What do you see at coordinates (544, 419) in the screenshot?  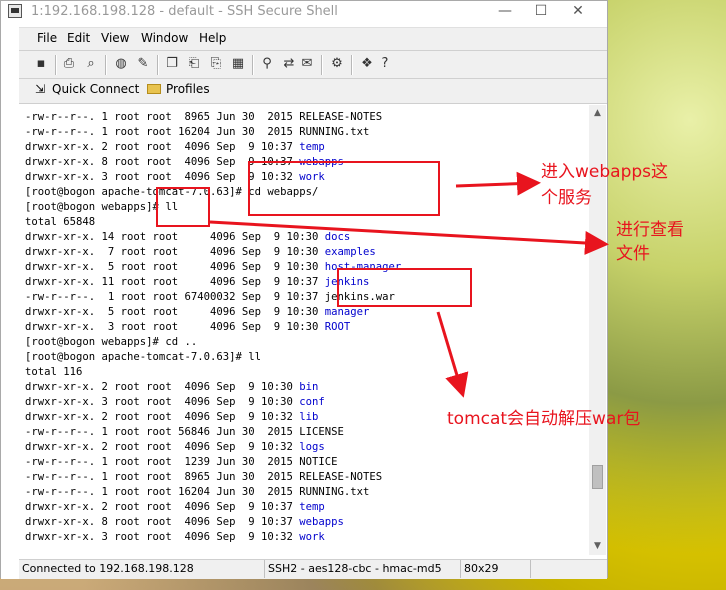 I see `note-tomcat-unzip-war: tomcat会自动解压war包` at bounding box center [544, 419].